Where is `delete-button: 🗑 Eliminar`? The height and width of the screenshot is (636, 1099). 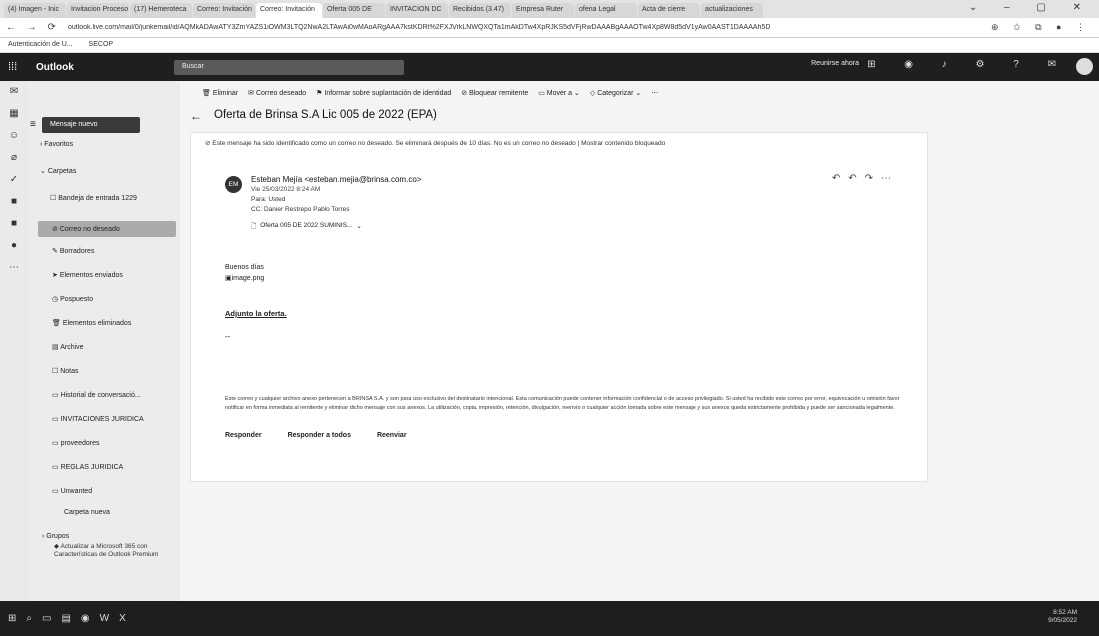 delete-button: 🗑 Eliminar is located at coordinates (220, 93).